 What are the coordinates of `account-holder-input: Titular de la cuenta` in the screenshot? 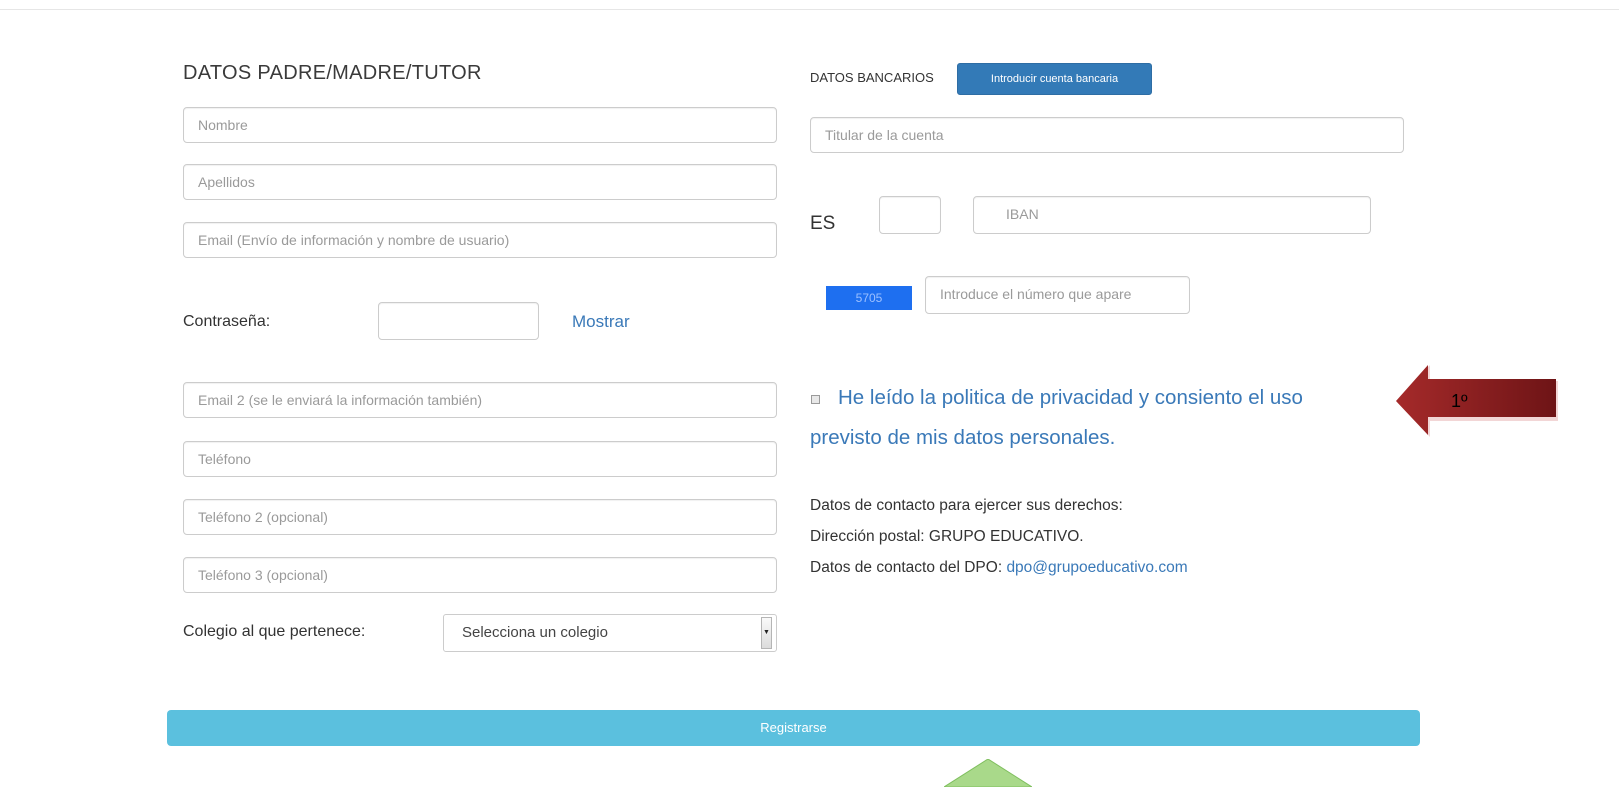 It's located at (1107, 135).